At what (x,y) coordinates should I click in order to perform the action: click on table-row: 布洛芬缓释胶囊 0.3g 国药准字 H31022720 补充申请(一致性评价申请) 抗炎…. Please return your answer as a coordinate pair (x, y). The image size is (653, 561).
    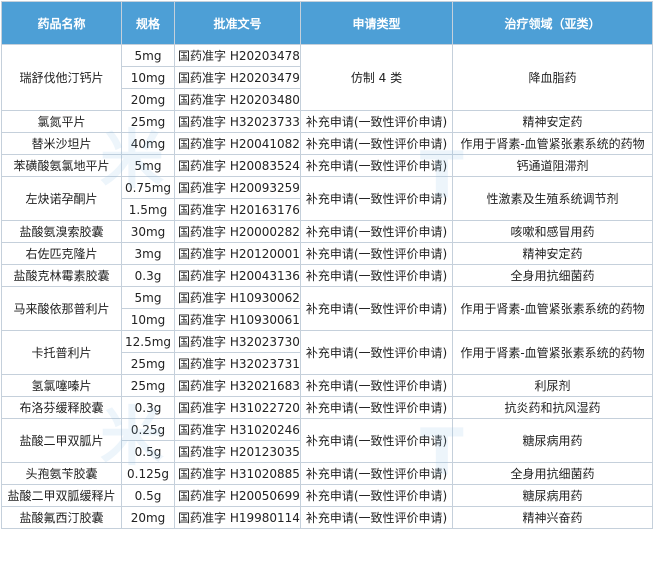
    Looking at the image, I should click on (327, 407).